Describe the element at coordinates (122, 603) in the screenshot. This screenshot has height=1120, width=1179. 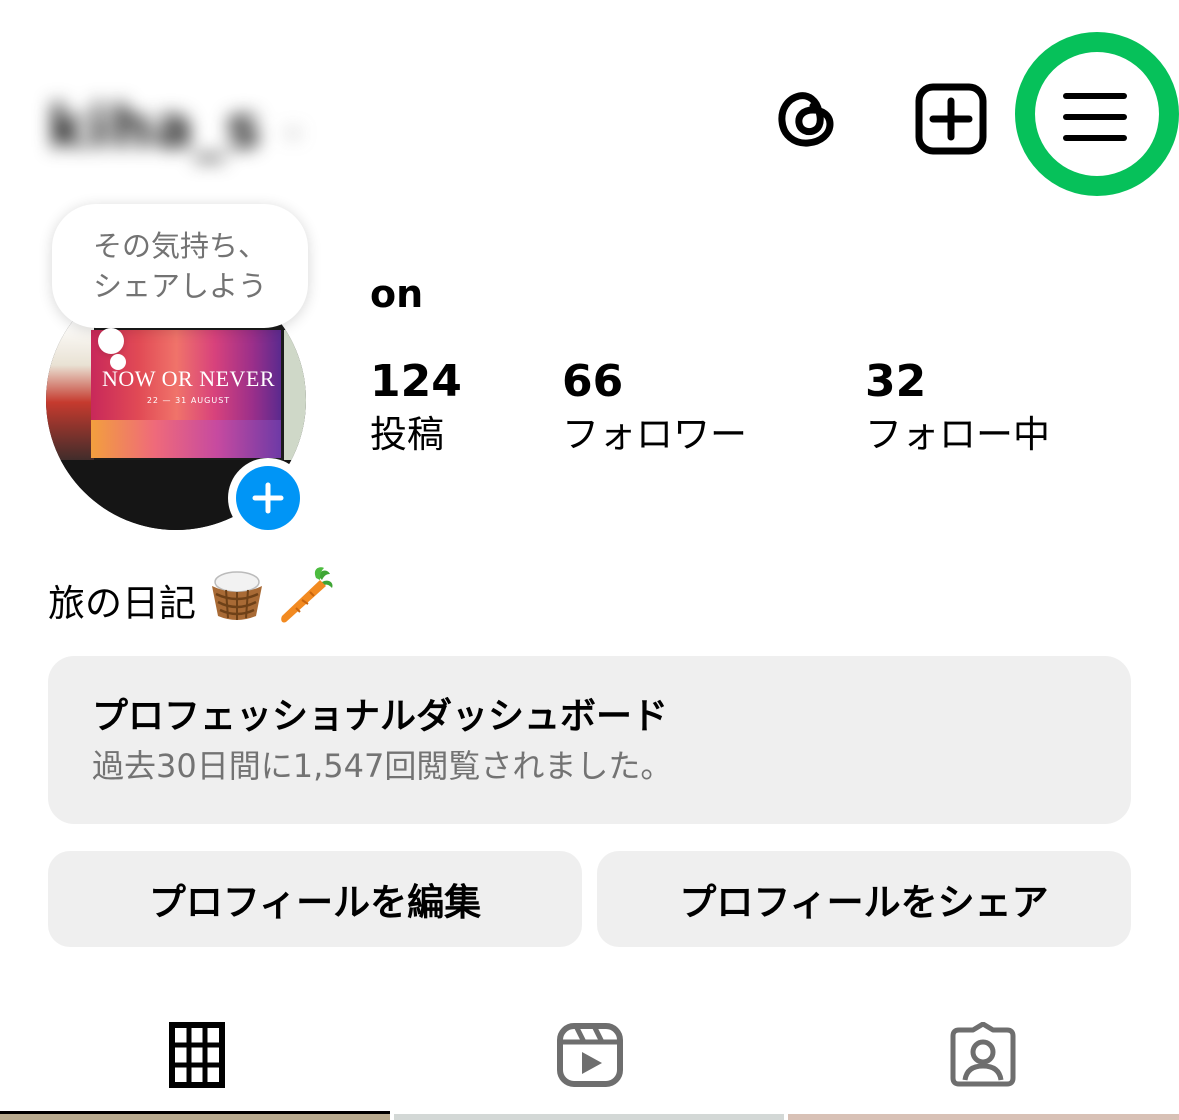
I see `bio-text: 旅の日記` at that location.